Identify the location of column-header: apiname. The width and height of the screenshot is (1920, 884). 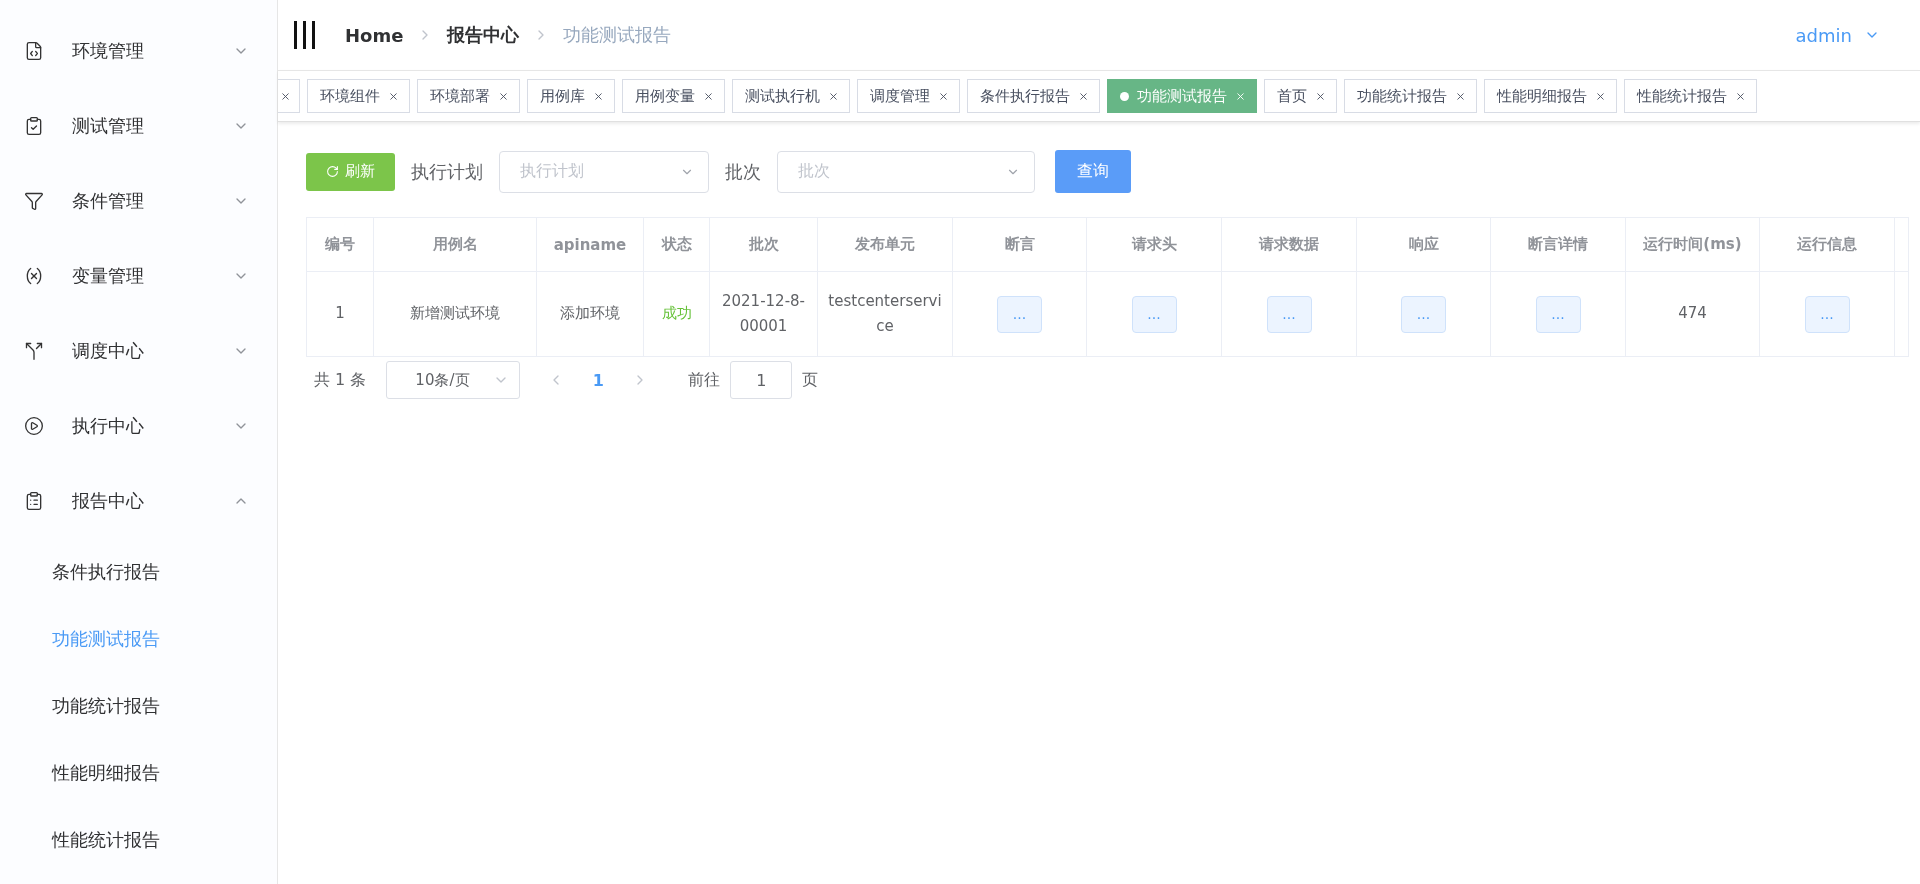
(590, 244).